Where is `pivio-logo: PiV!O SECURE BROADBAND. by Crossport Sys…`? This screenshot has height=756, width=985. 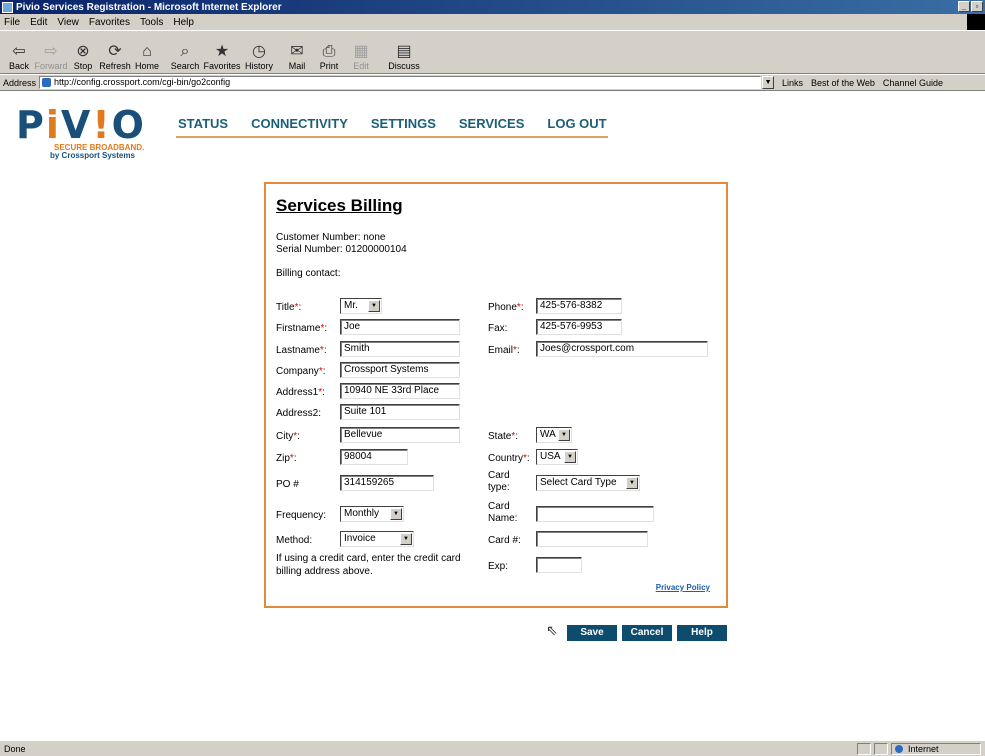
pivio-logo: PiV!O SECURE BROADBAND. by Crossport Sys… is located at coordinates (91, 131).